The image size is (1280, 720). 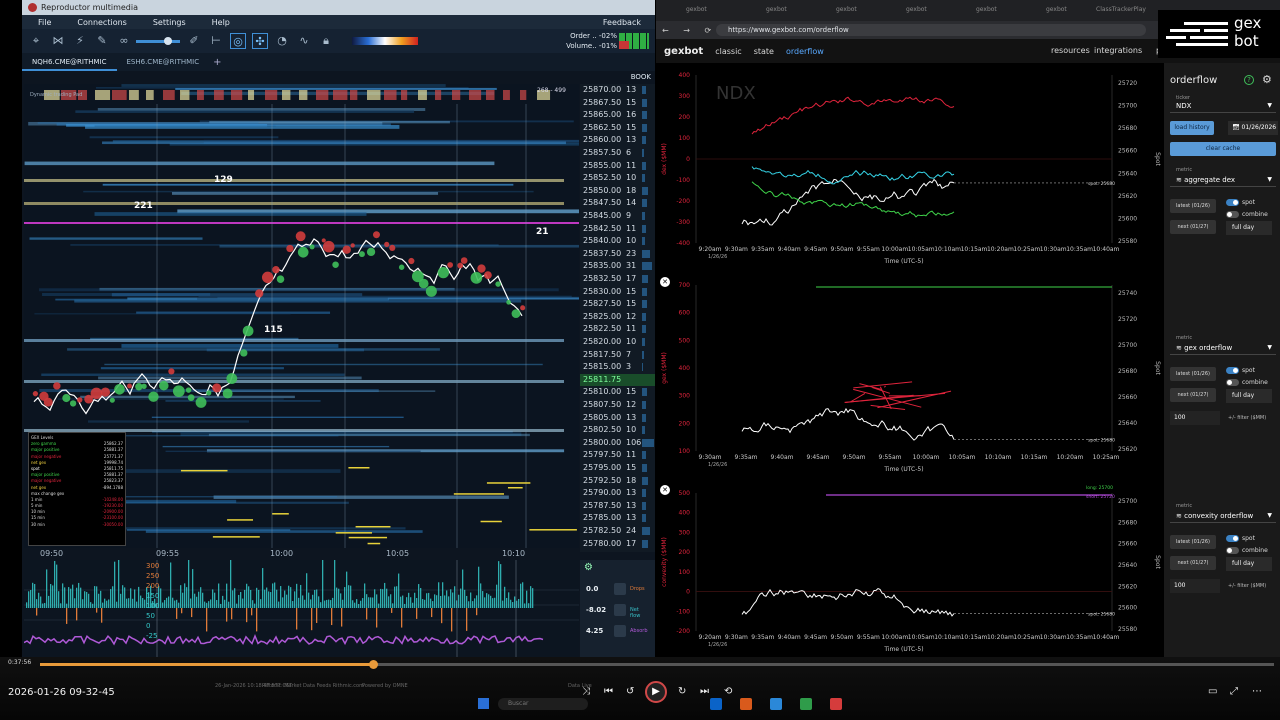 What do you see at coordinates (617, 430) in the screenshot?
I see `ladder-row: 25802.50 10` at bounding box center [617, 430].